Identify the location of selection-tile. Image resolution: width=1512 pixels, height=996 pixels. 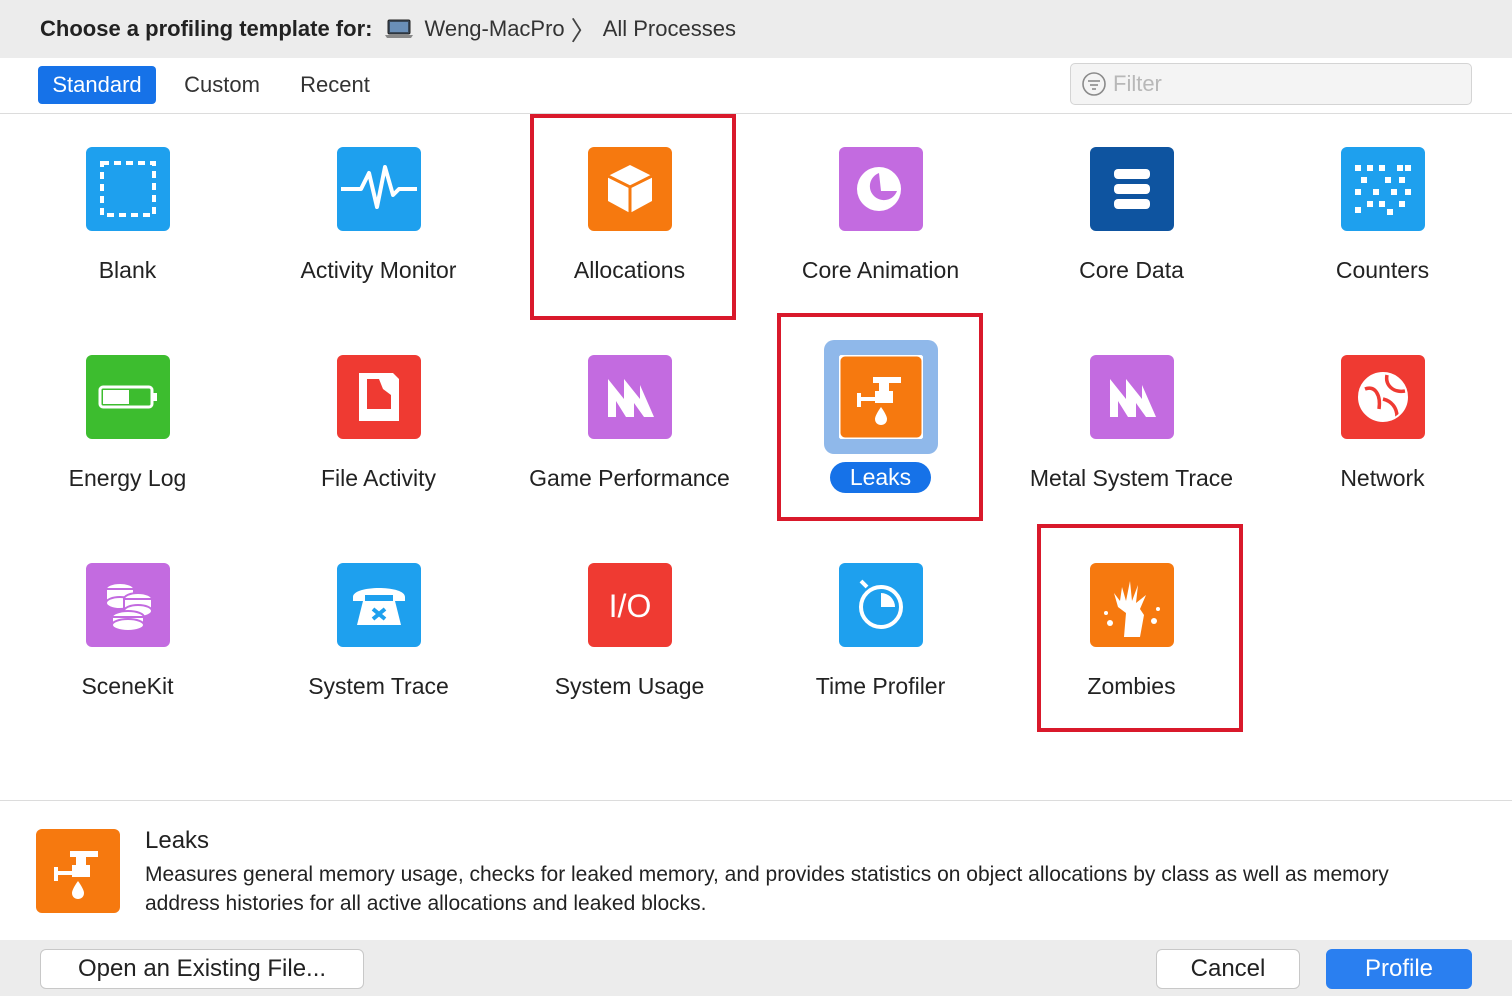
(880, 397).